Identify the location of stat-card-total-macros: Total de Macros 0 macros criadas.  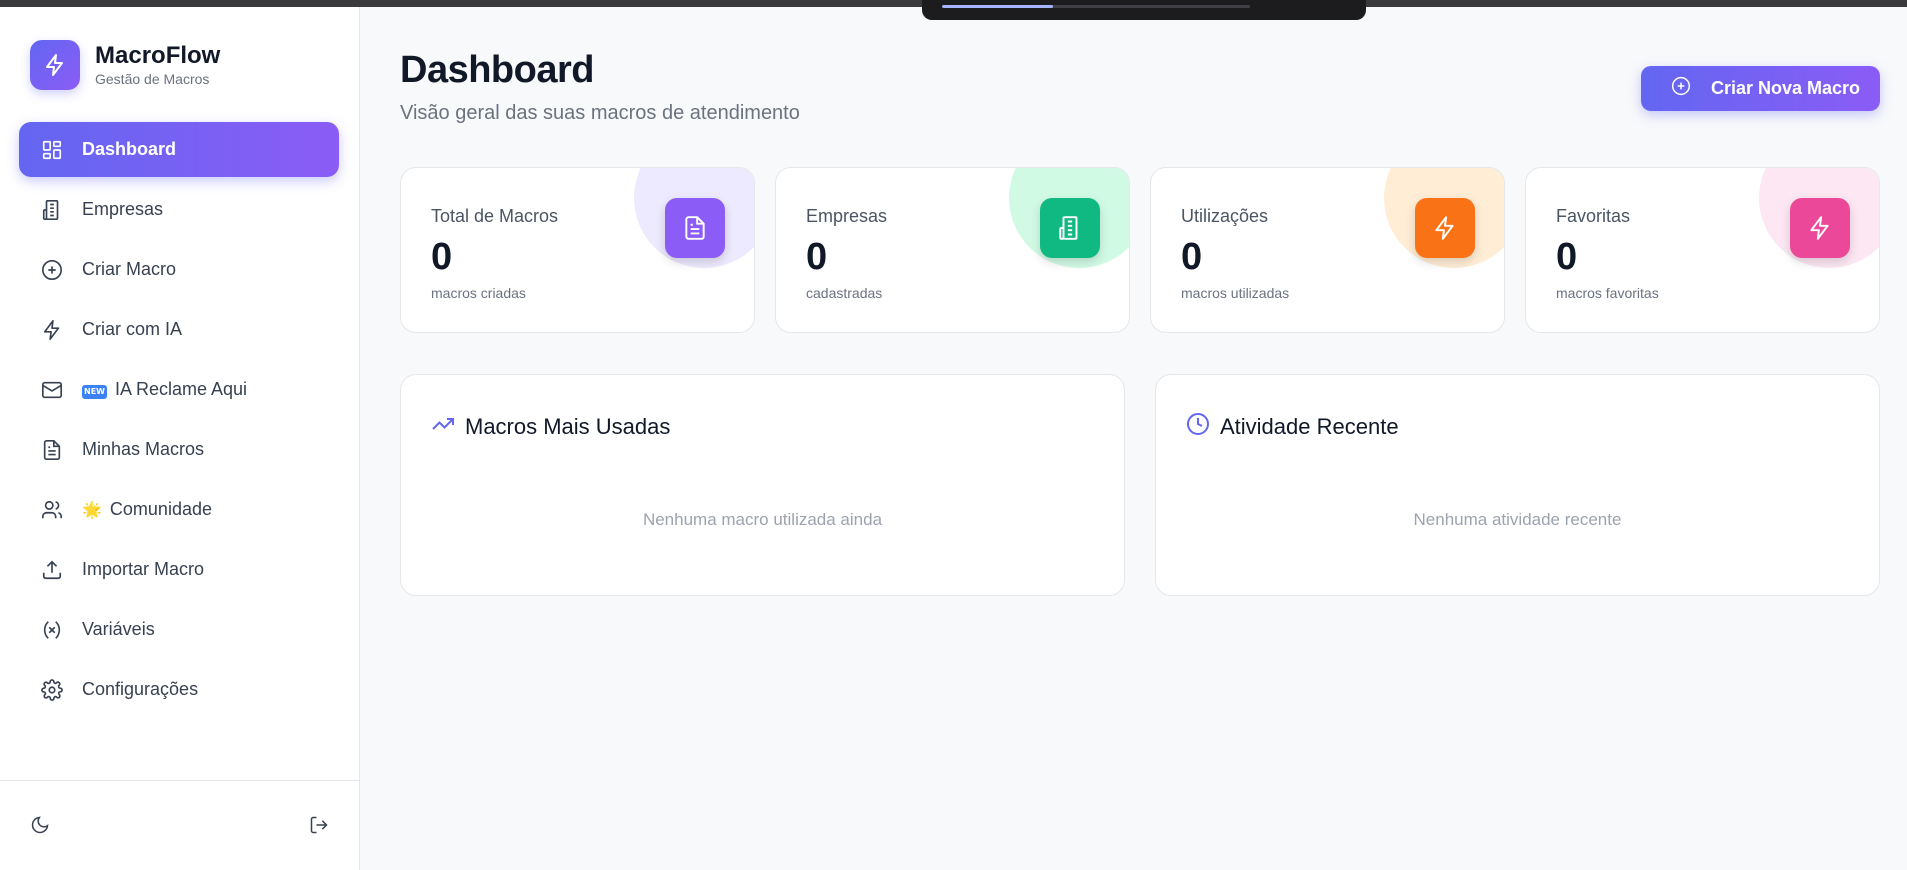
(577, 250).